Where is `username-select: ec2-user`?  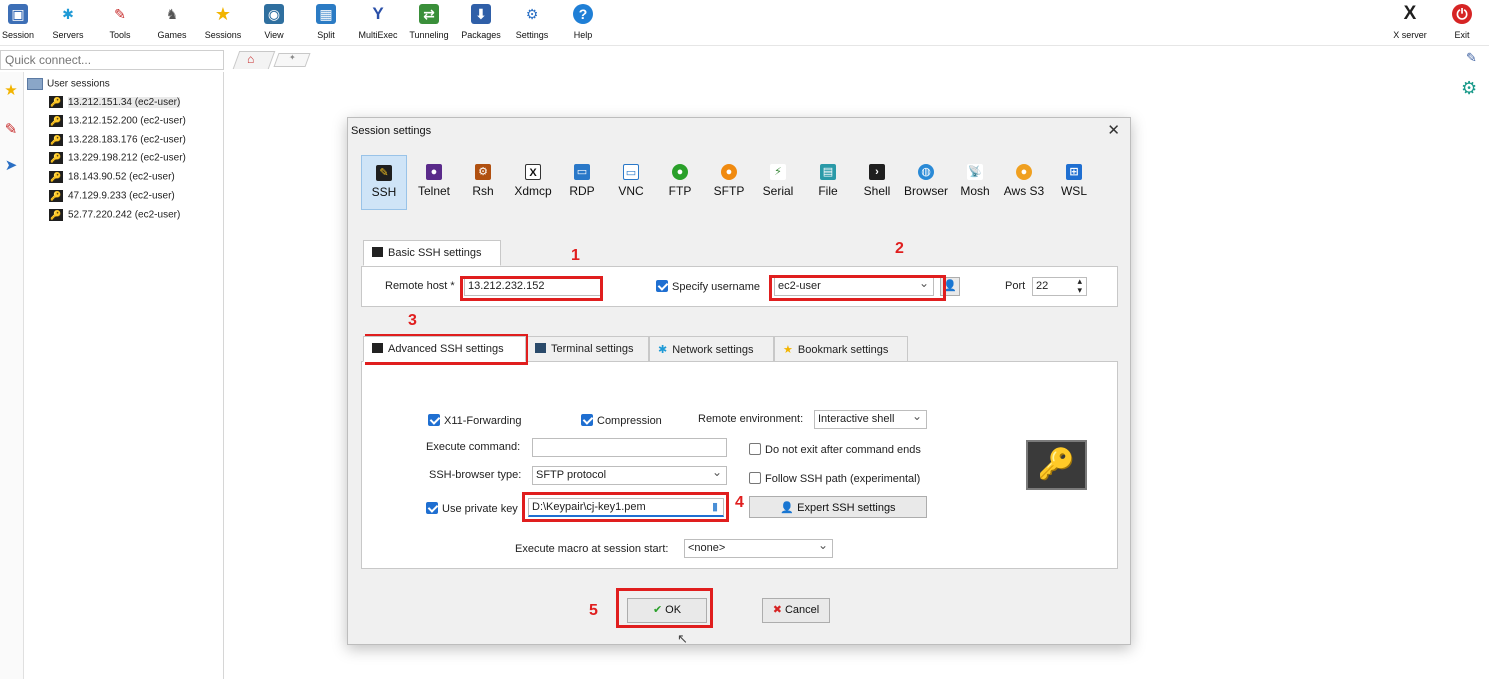 username-select: ec2-user is located at coordinates (854, 286).